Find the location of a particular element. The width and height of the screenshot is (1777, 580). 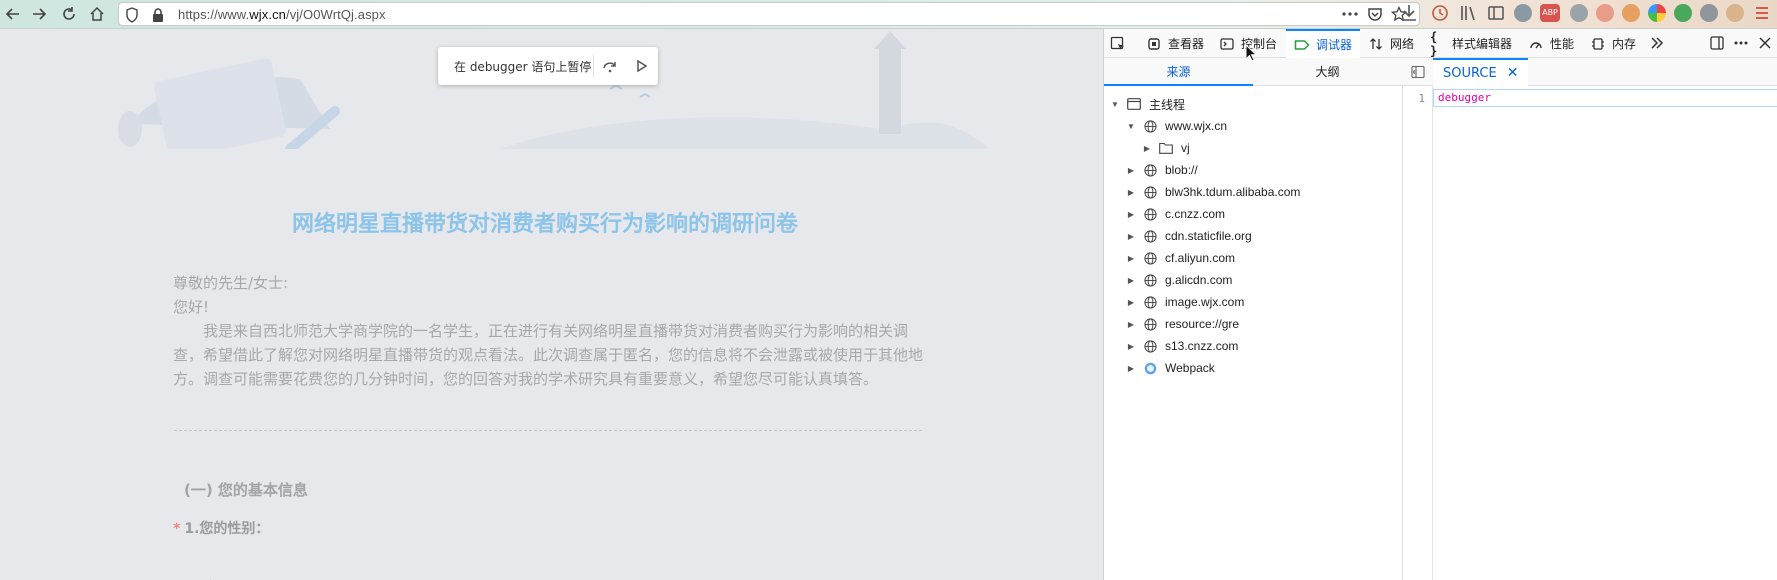

chrome-icon is located at coordinates (1657, 13).